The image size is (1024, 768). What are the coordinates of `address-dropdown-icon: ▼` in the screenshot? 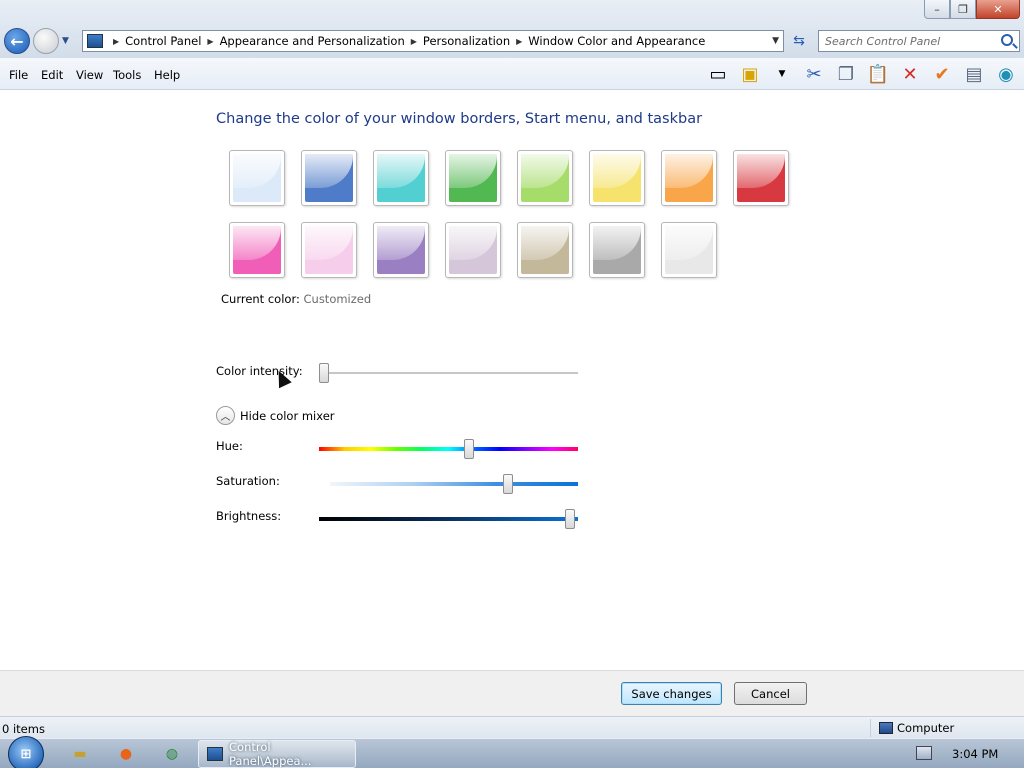 It's located at (775, 41).